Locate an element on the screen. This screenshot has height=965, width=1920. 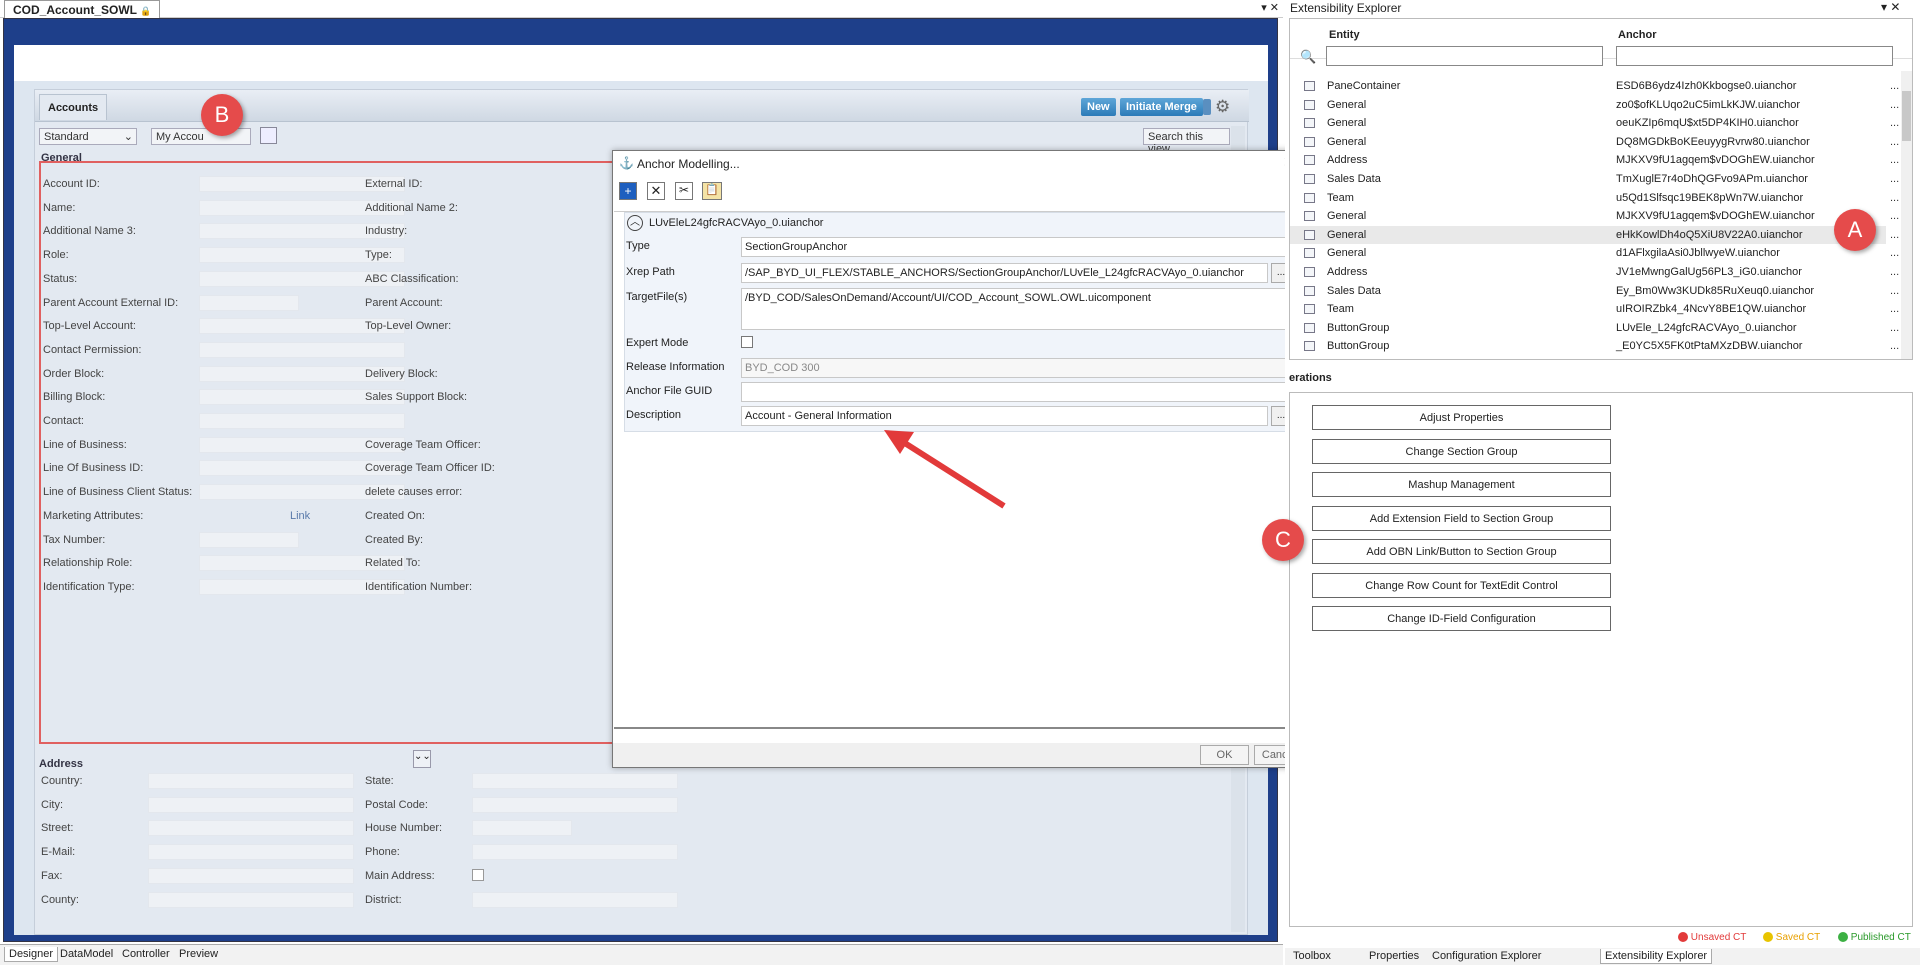
right-bottom-tab: Configuration Explorer is located at coordinates (1486, 956).